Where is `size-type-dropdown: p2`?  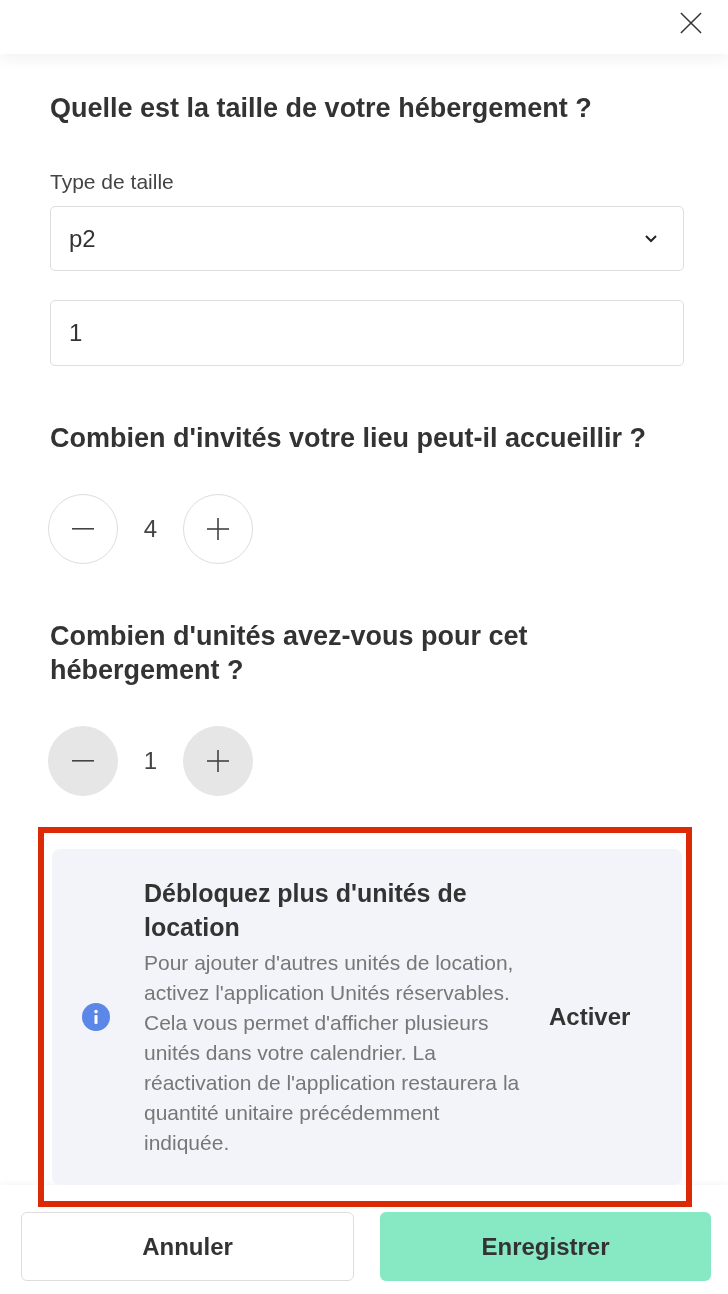
size-type-dropdown: p2 is located at coordinates (367, 238).